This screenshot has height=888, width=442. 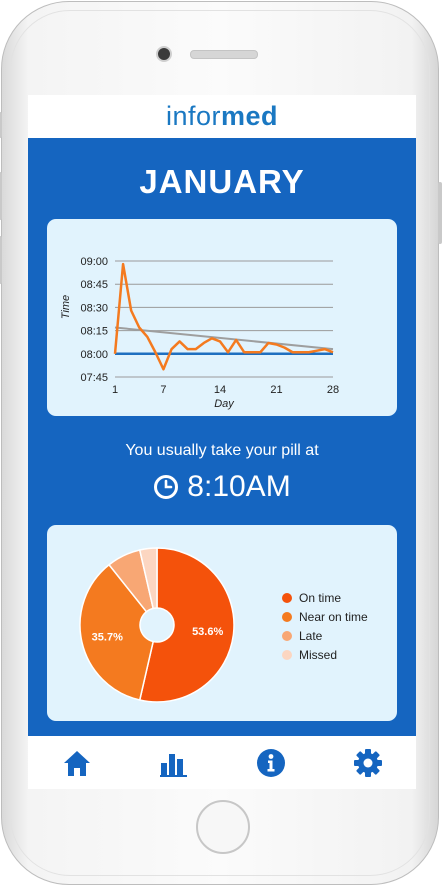 I want to click on info-icon, so click(x=270, y=762).